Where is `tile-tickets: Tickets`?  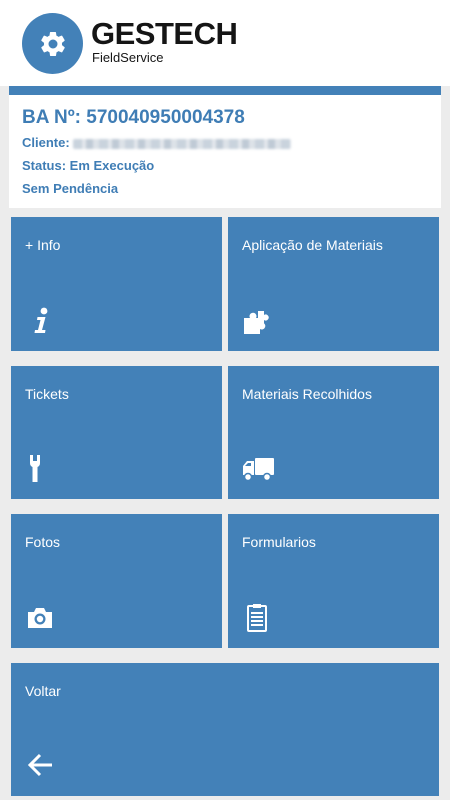 tile-tickets: Tickets is located at coordinates (116, 432).